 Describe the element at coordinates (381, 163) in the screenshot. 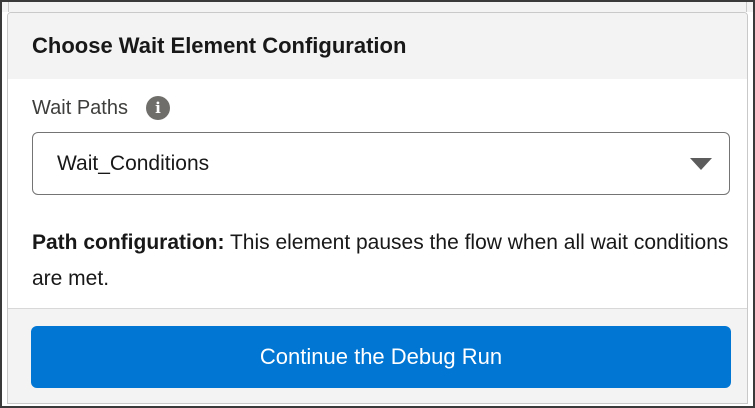

I see `wait-paths-select: Wait_Conditions` at that location.